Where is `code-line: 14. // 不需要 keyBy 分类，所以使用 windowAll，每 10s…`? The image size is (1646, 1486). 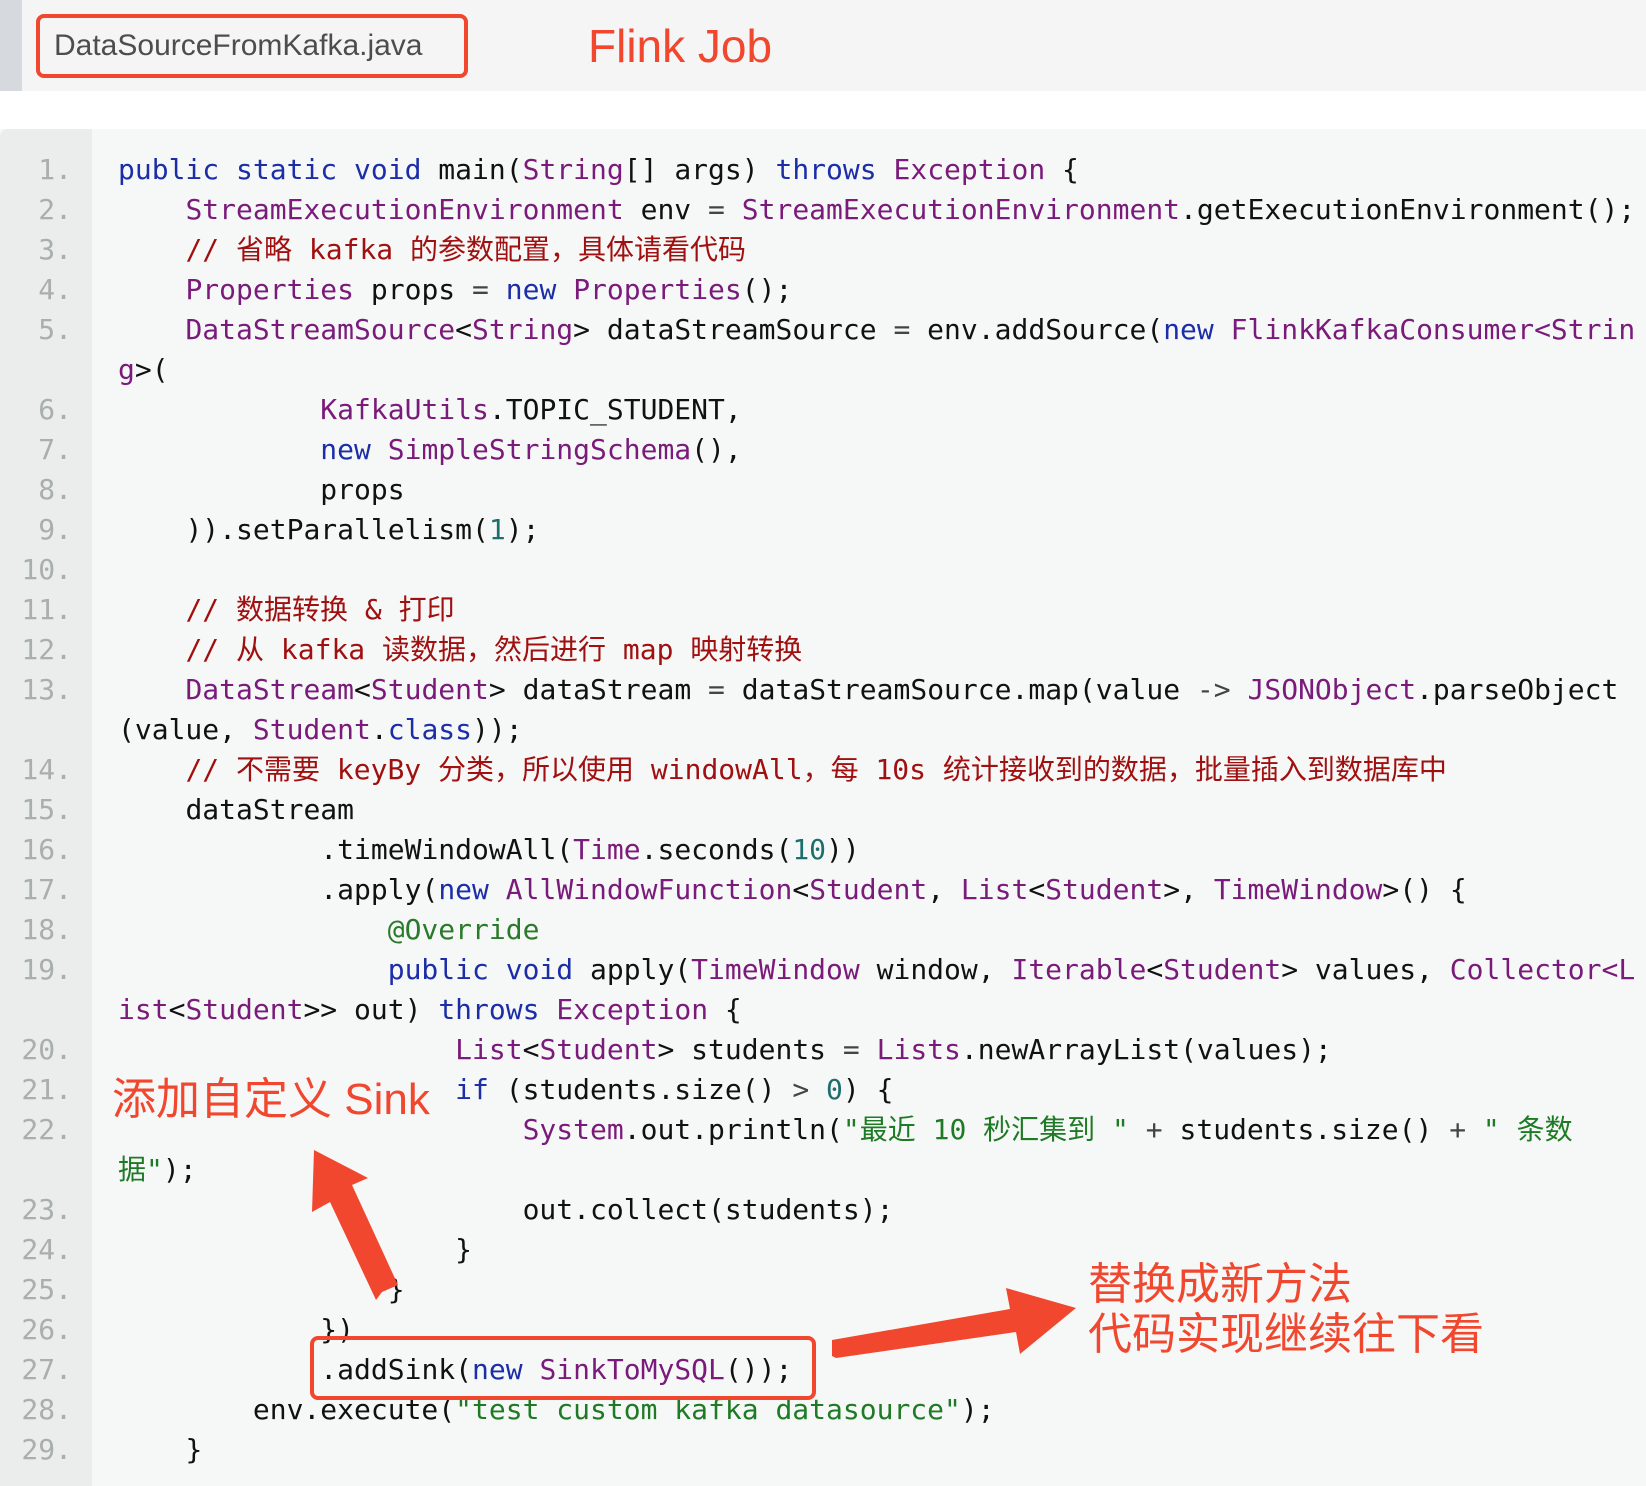
code-line: 14. // 不需要 keyBy 分类，所以使用 windowAll，每 10s… is located at coordinates (823, 770).